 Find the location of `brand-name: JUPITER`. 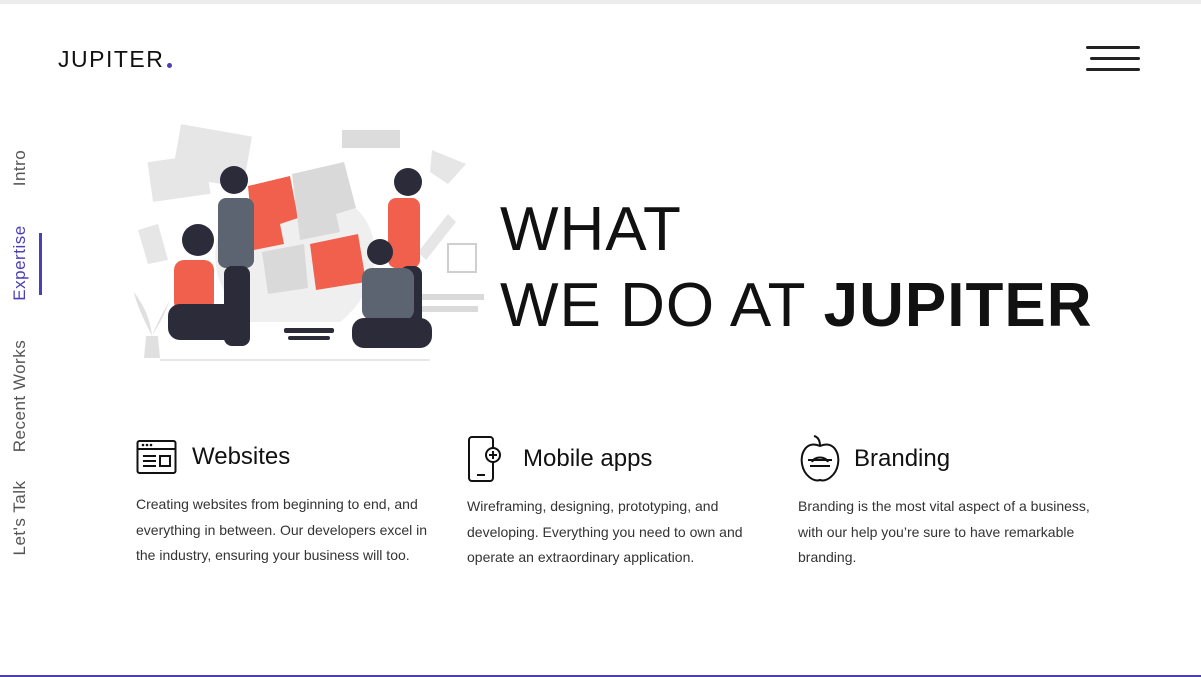

brand-name: JUPITER is located at coordinates (111, 59).